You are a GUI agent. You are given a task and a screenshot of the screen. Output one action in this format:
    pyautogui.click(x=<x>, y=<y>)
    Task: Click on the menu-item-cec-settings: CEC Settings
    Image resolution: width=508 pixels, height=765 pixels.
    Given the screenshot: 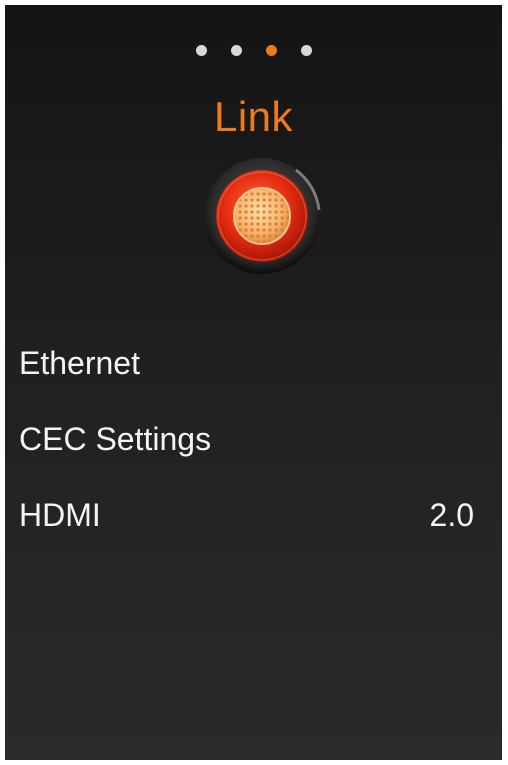 What is the action you would take?
    pyautogui.click(x=253, y=439)
    